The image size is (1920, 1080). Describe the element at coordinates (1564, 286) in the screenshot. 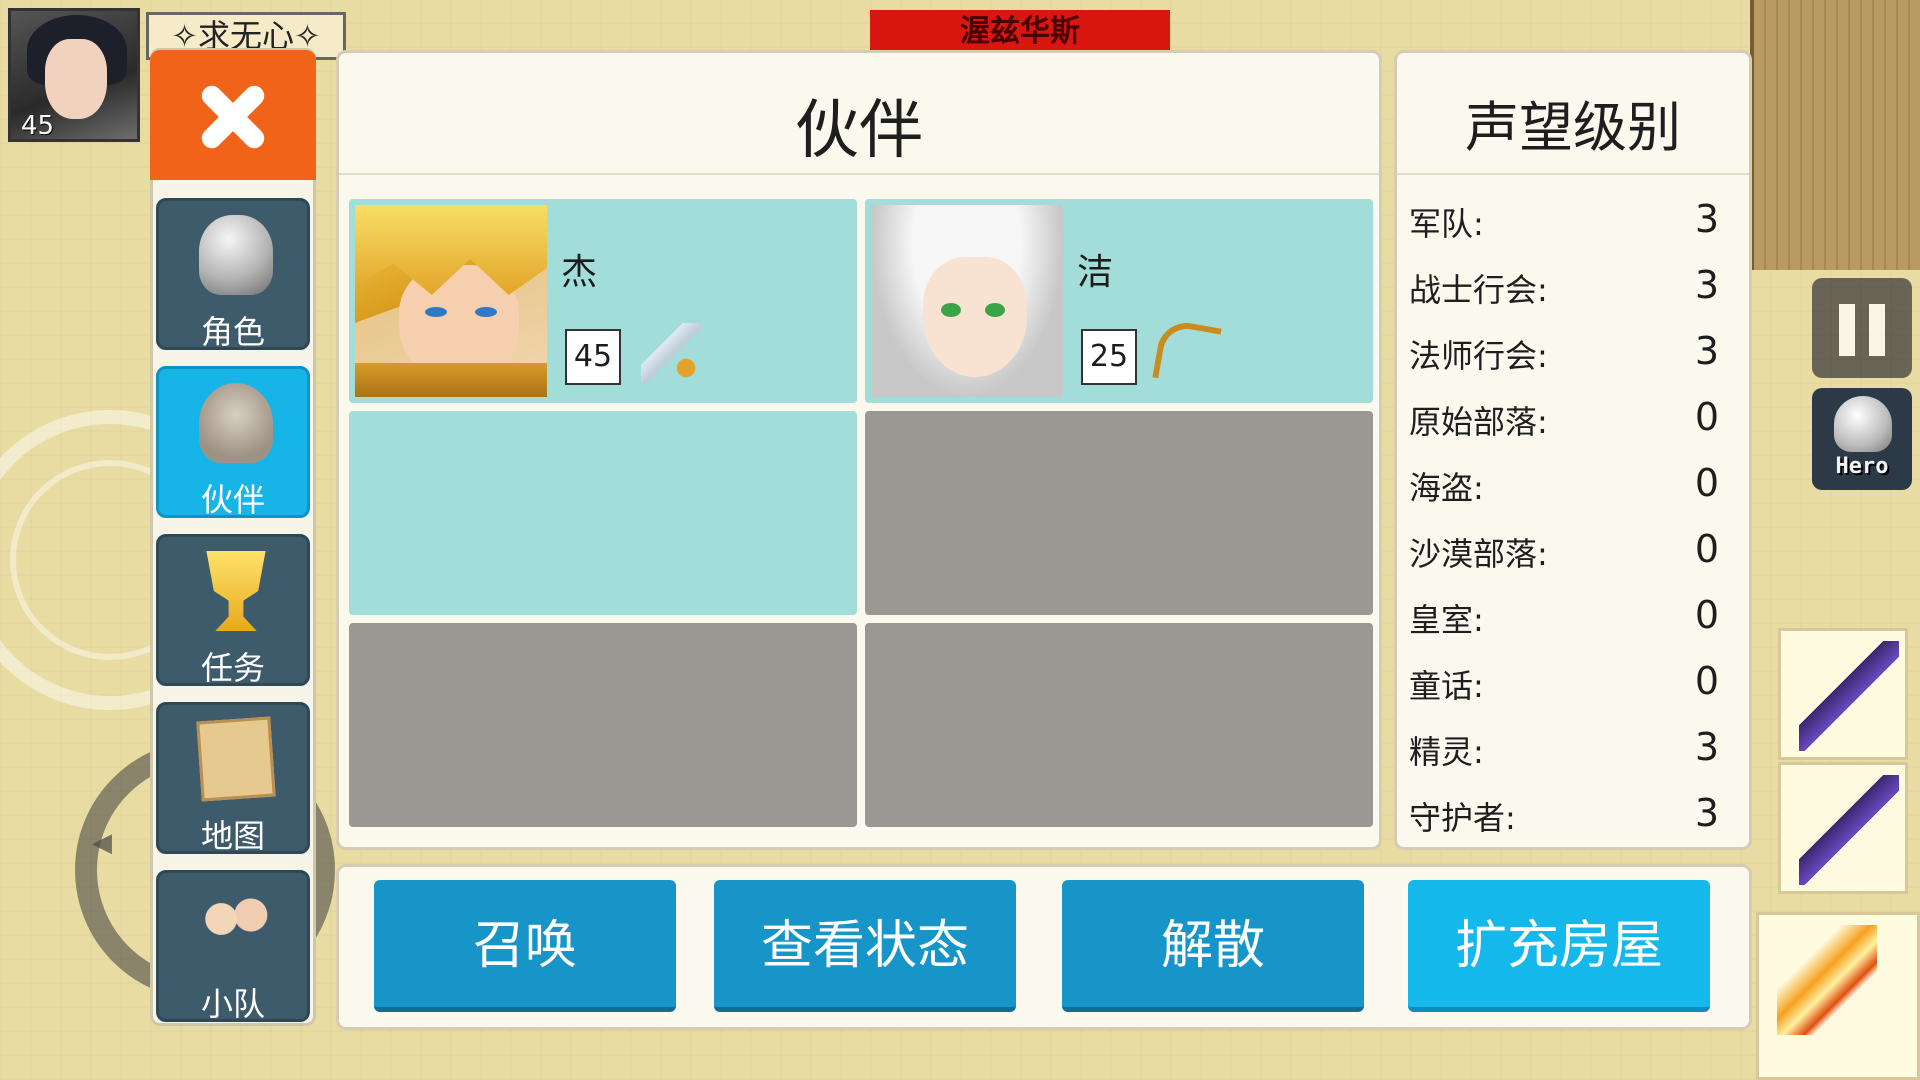

I see `reputation-row: 战士行会: 3` at that location.